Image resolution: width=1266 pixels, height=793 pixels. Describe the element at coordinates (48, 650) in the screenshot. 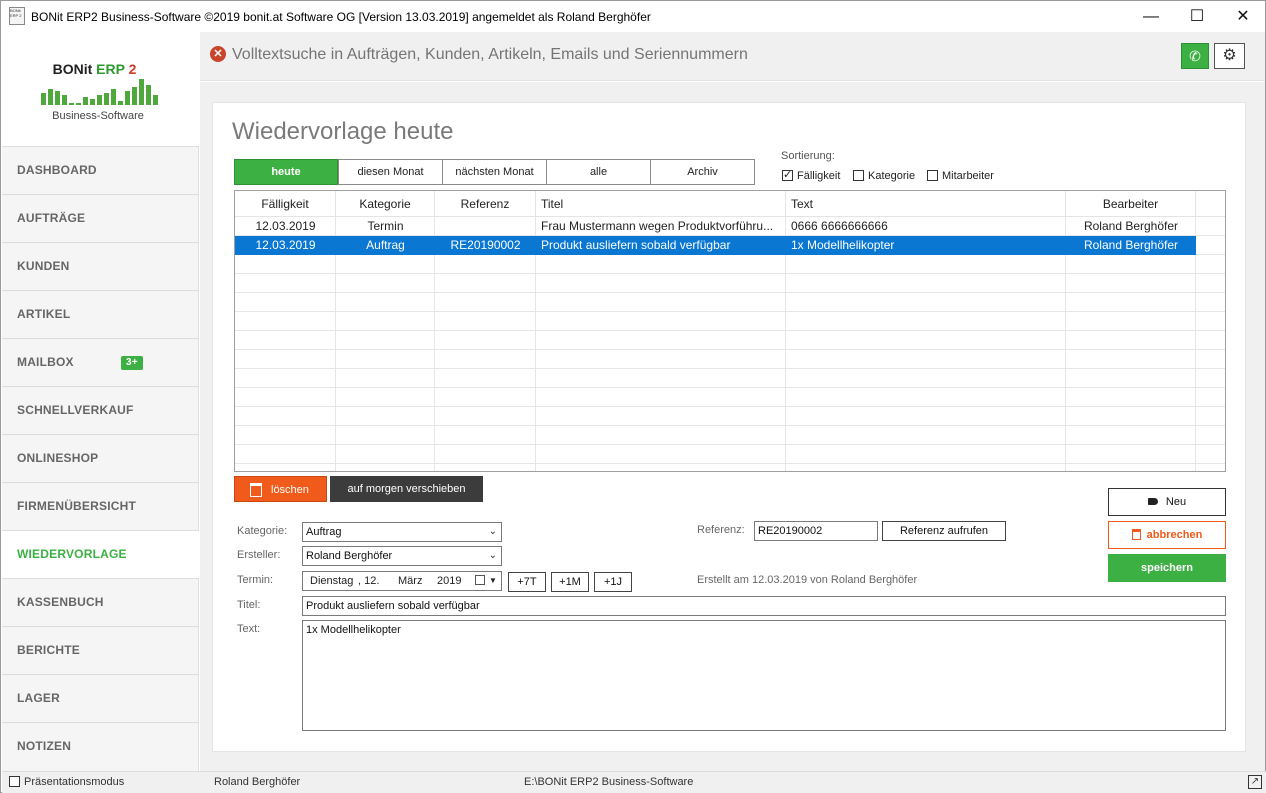

I see `sidebar-item-label: BERICHTE` at that location.